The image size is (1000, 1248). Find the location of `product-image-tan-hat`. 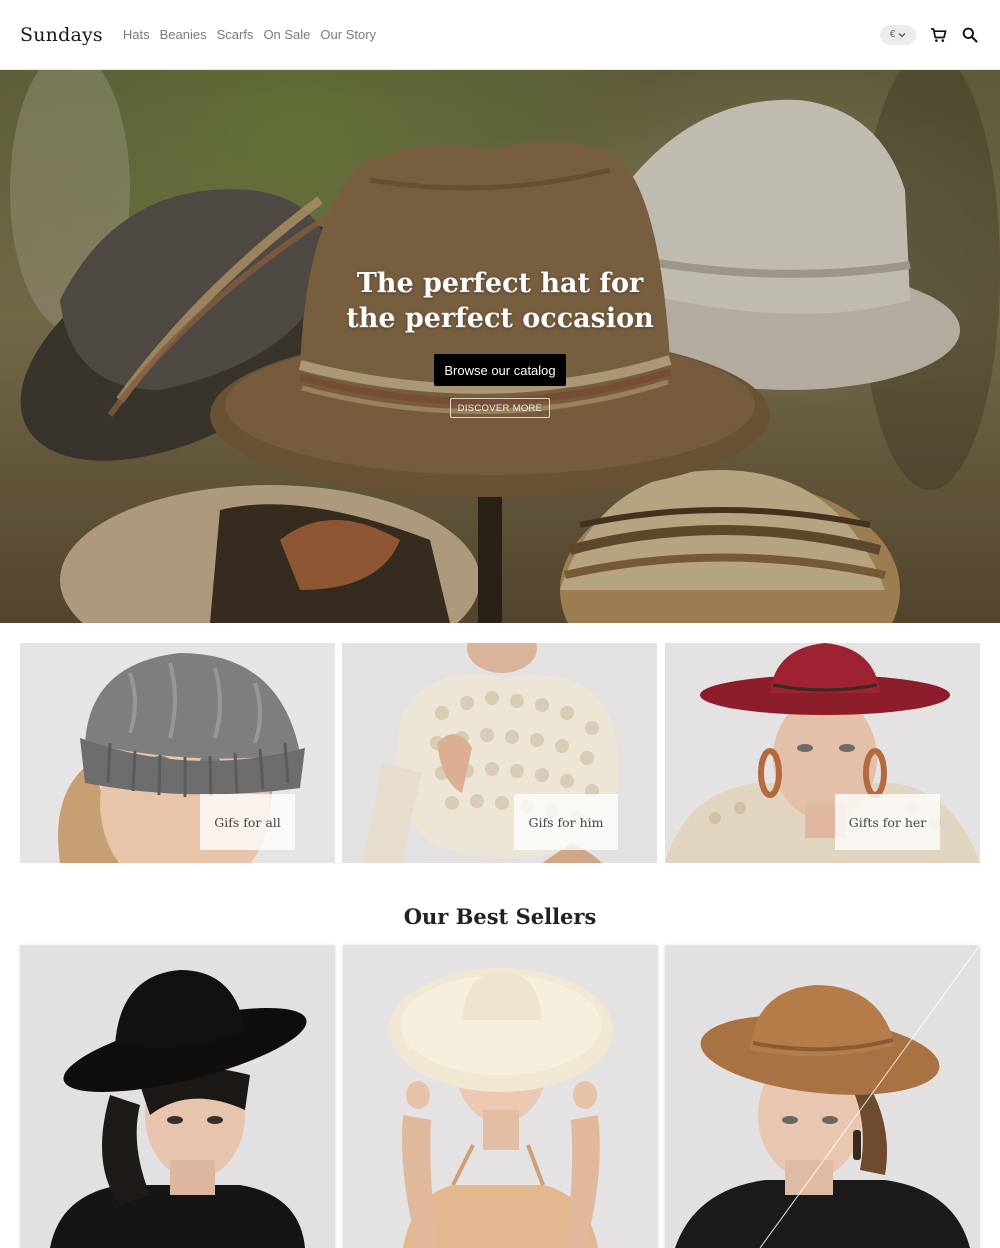

product-image-tan-hat is located at coordinates (822, 1096).